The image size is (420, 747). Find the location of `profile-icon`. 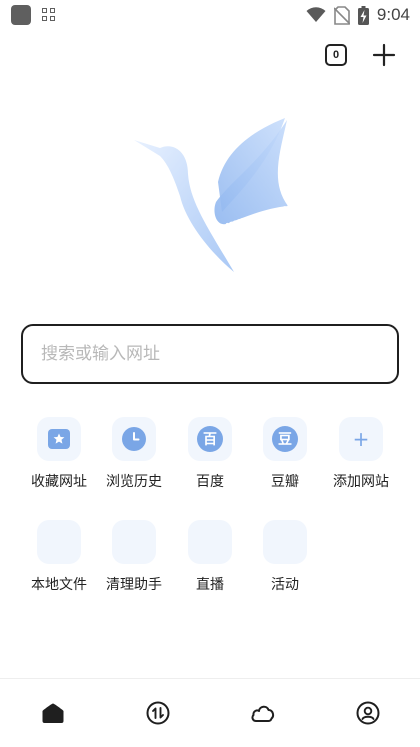

profile-icon is located at coordinates (368, 713).